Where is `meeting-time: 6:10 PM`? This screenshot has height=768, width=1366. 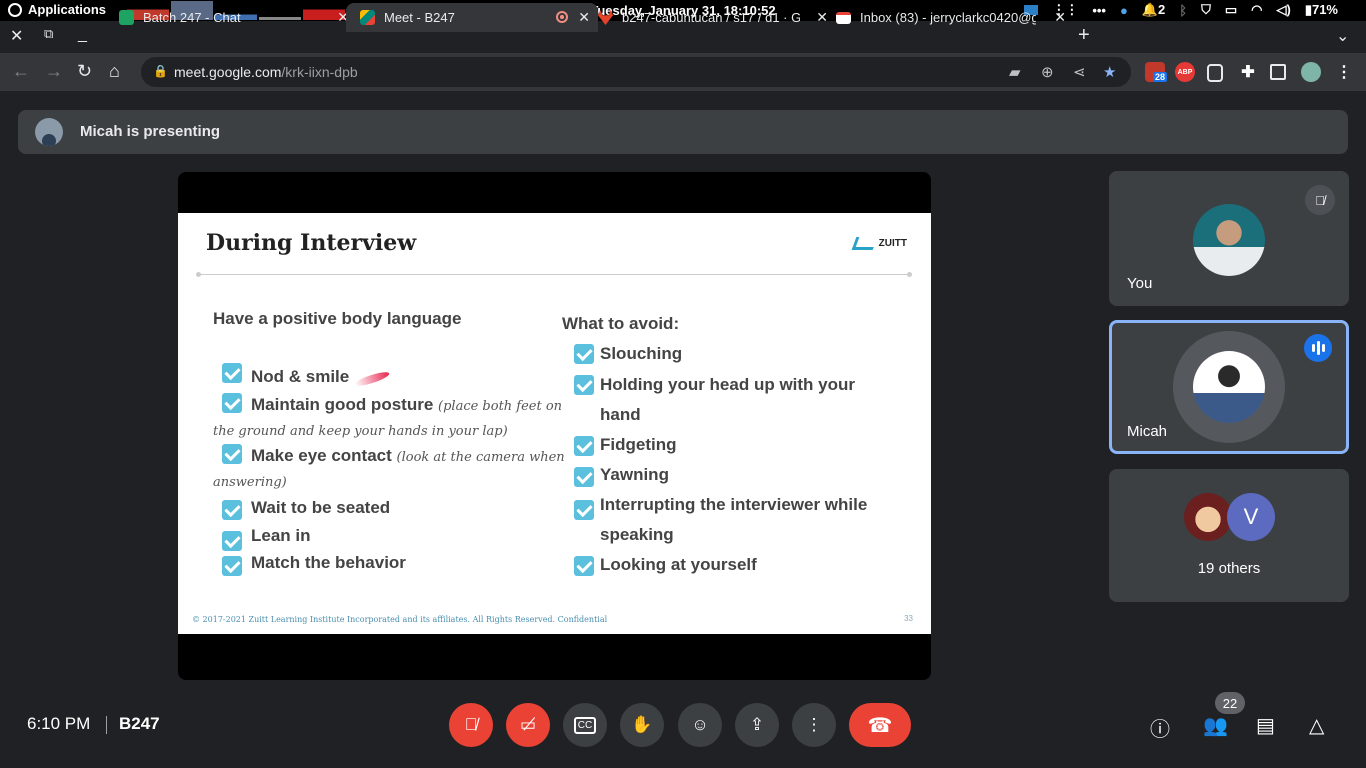 meeting-time: 6:10 PM is located at coordinates (59, 723).